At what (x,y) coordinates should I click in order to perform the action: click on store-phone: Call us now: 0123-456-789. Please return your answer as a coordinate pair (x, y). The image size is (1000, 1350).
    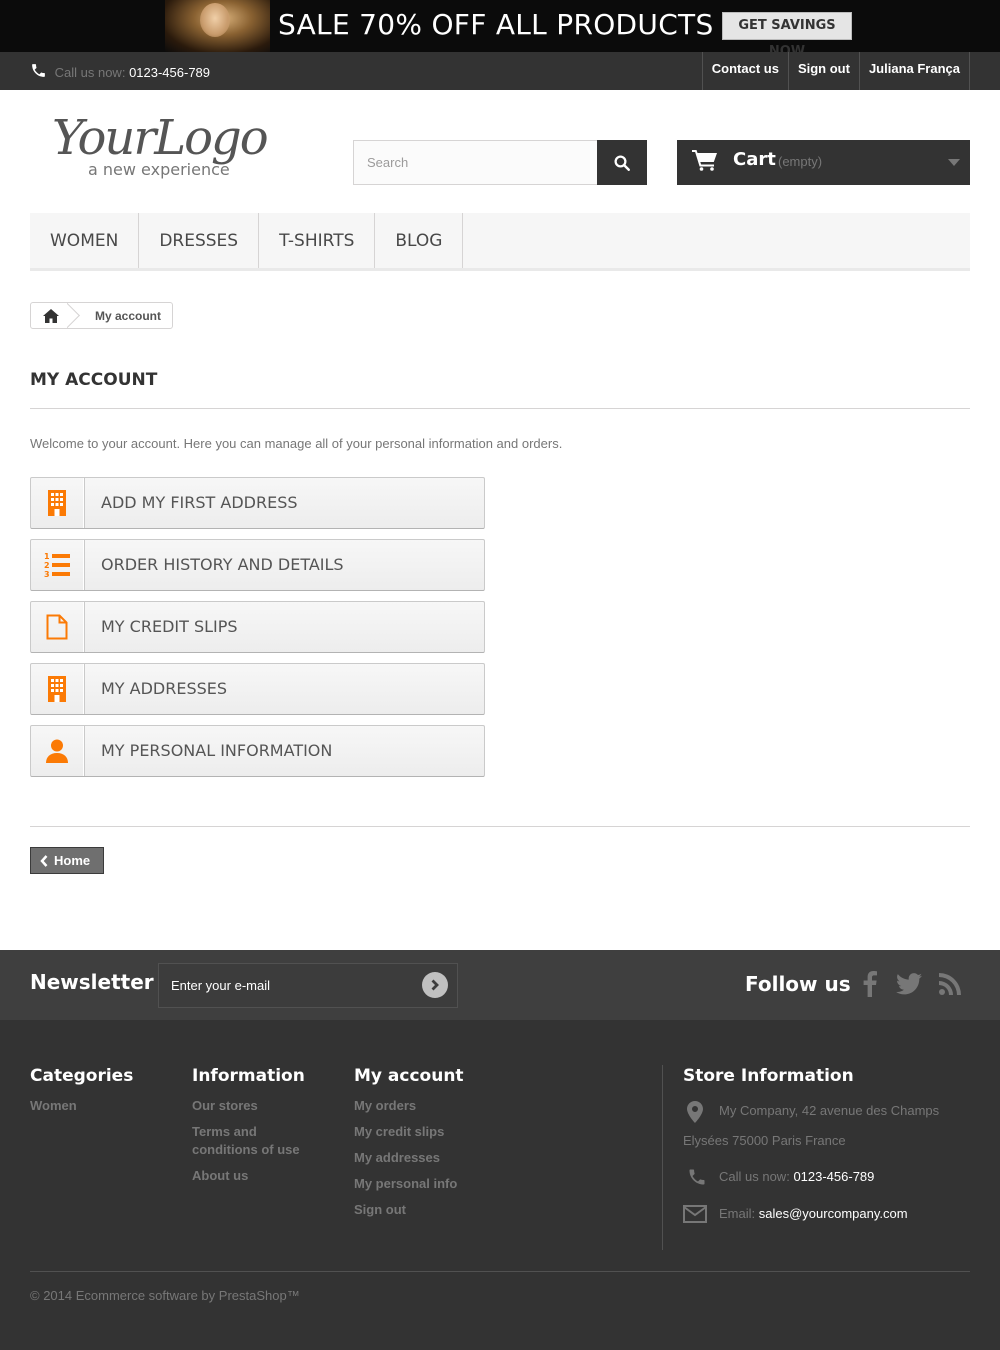
    Looking at the image, I should click on (828, 1177).